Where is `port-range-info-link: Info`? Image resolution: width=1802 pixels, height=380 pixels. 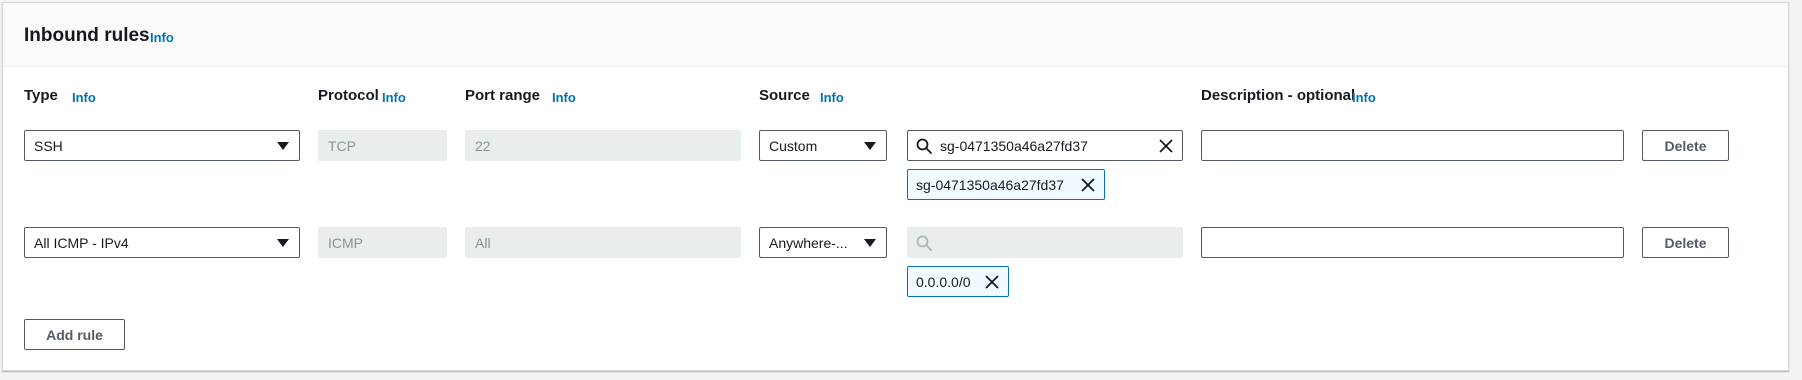 port-range-info-link: Info is located at coordinates (564, 97).